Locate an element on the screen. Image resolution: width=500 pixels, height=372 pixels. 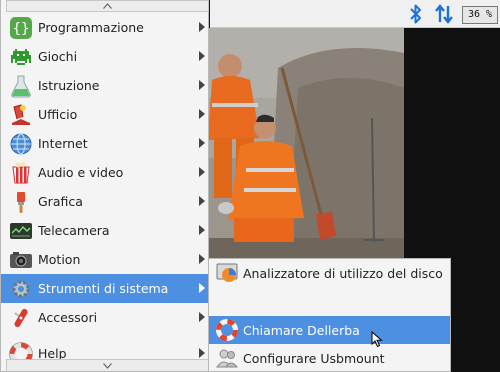
cpu-monitor: 36 % is located at coordinates (480, 15).